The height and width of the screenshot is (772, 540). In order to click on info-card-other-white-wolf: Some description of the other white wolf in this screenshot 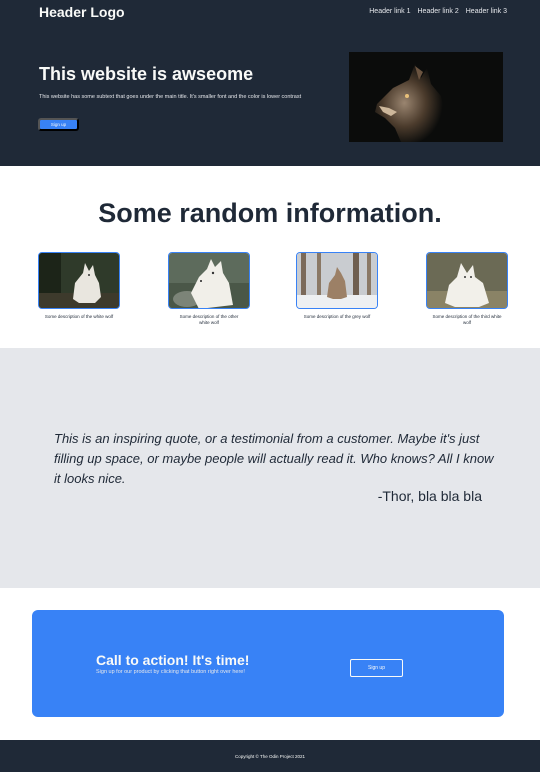, I will do `click(209, 288)`.